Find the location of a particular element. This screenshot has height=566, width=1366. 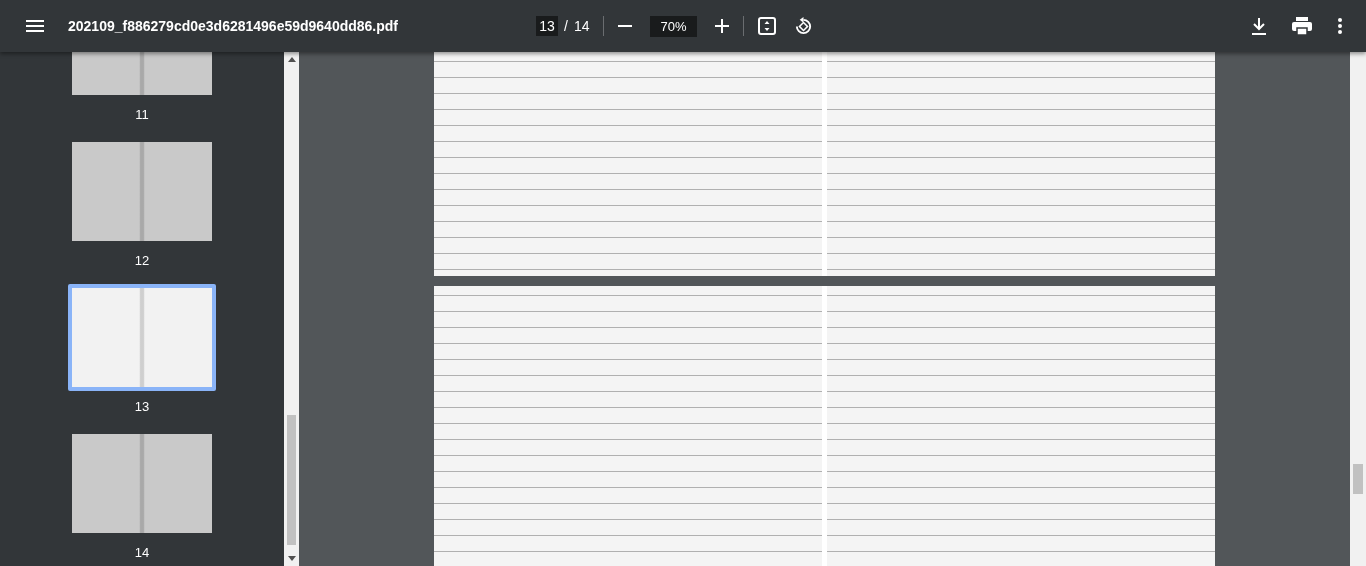

page-label: 12 is located at coordinates (142, 260).